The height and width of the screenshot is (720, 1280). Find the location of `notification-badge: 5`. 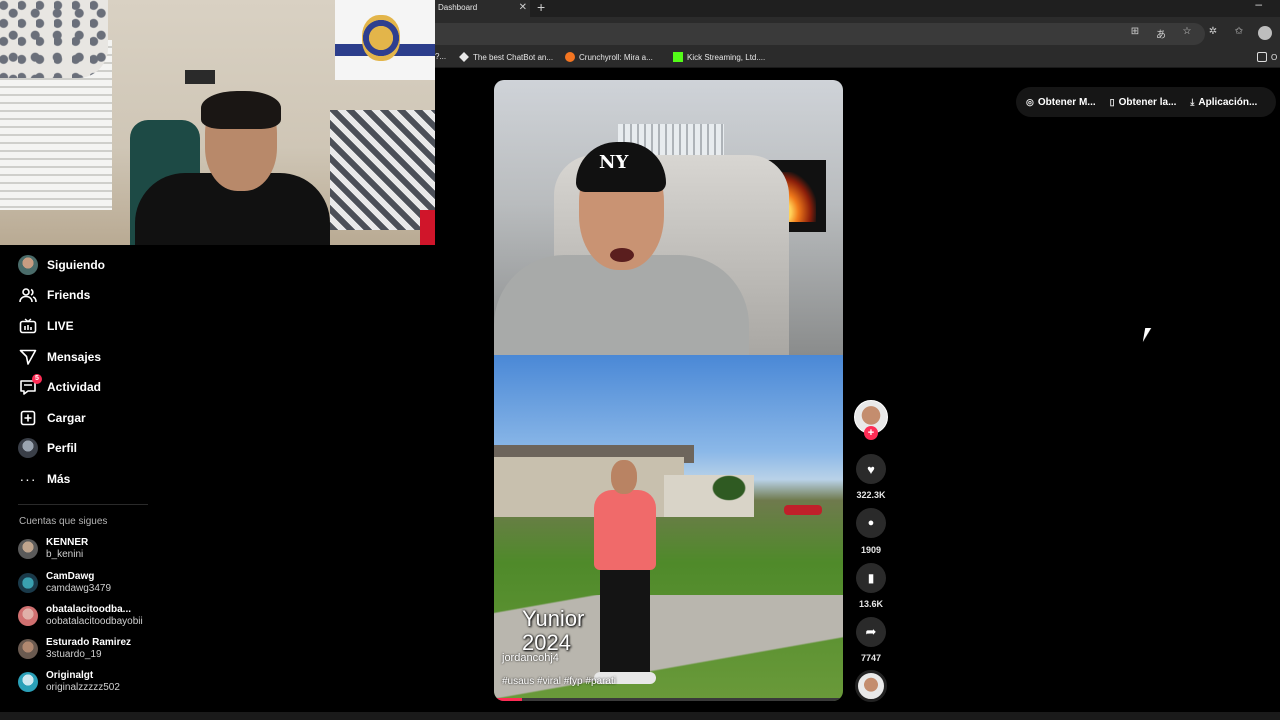

notification-badge: 5 is located at coordinates (37, 379).